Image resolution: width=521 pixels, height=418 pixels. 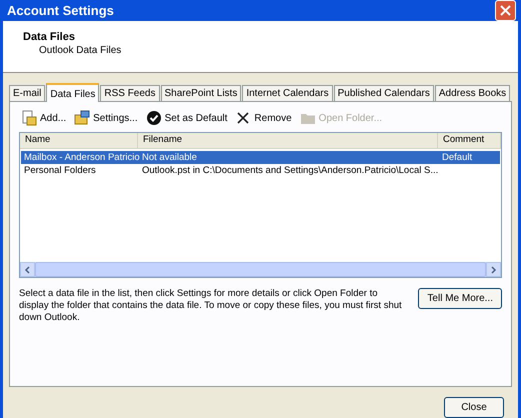 What do you see at coordinates (27, 269) in the screenshot?
I see `scroll-left-icon` at bounding box center [27, 269].